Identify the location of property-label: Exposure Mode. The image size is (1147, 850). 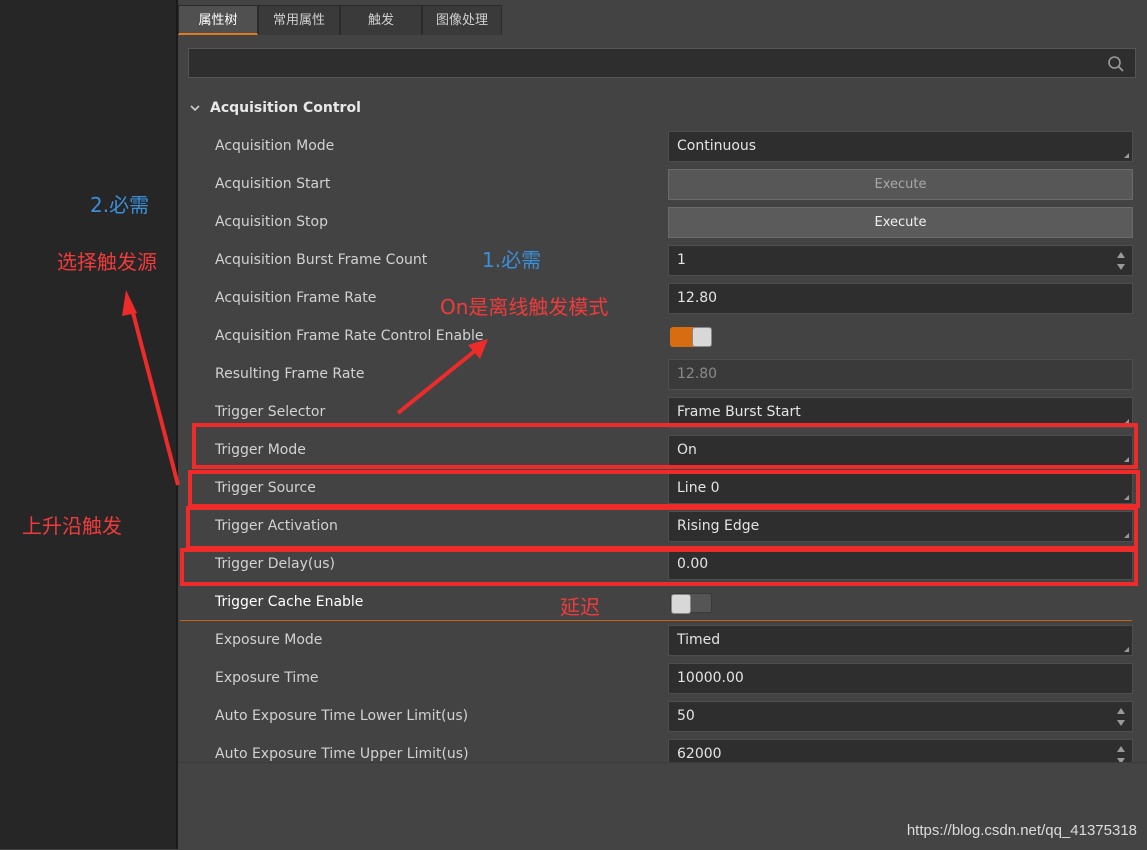
(269, 640).